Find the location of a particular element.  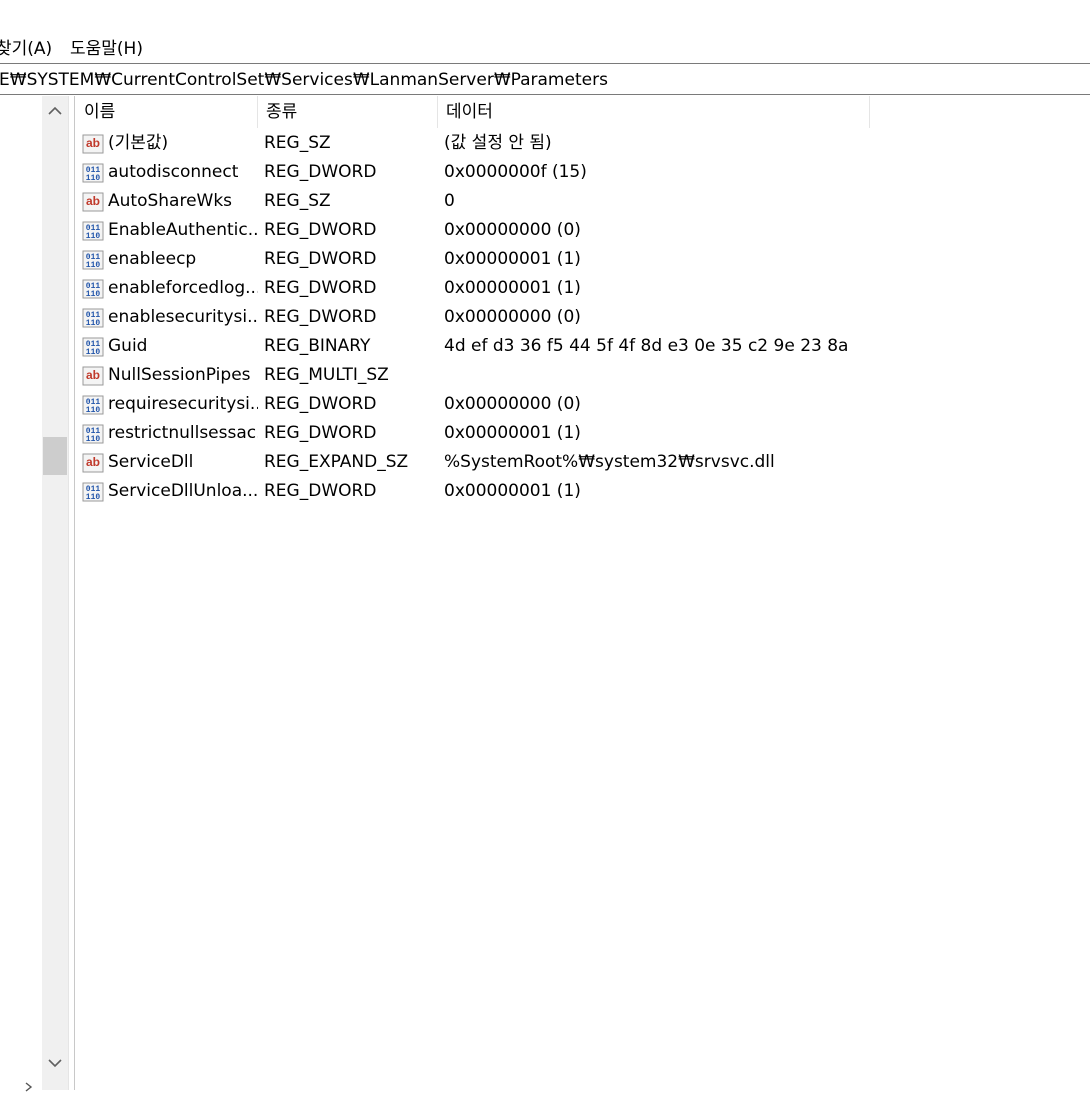

value-type: REG_EXPAND_SZ is located at coordinates (336, 462).